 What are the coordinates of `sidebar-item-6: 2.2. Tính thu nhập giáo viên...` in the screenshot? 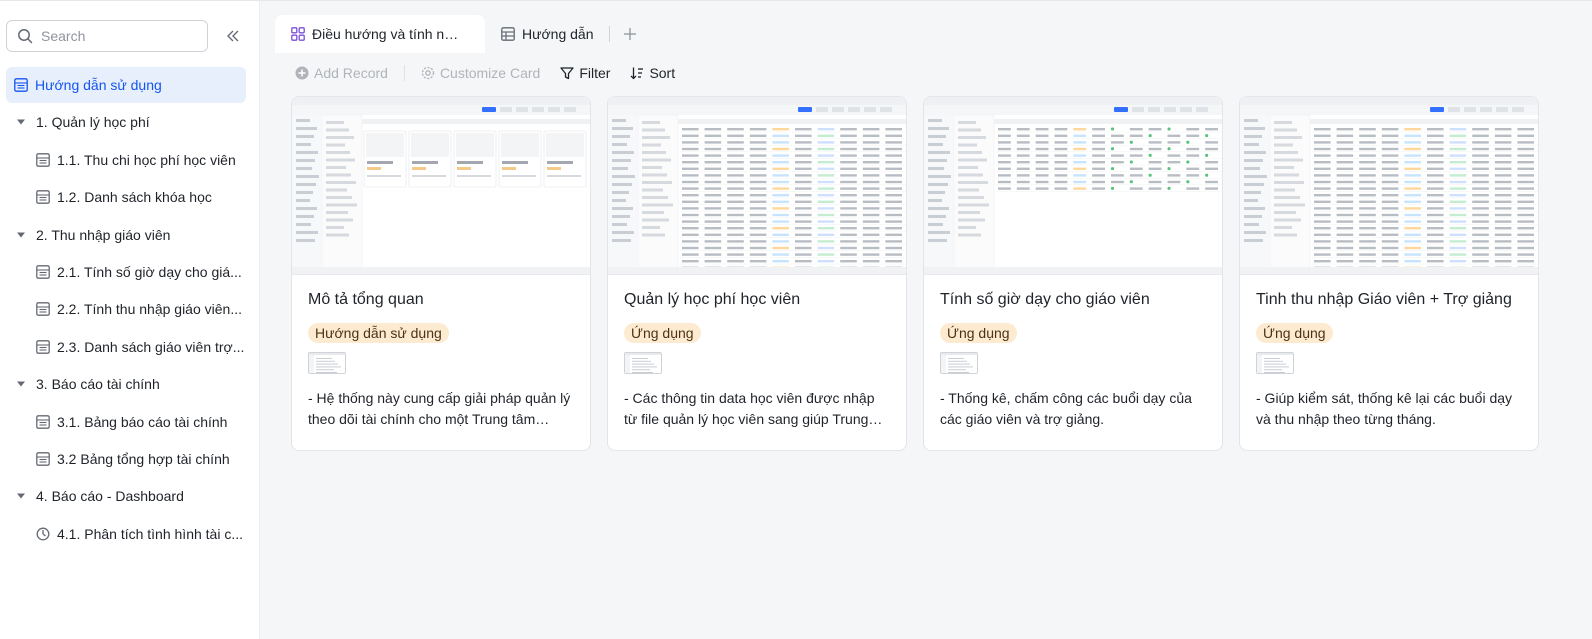 It's located at (126, 309).